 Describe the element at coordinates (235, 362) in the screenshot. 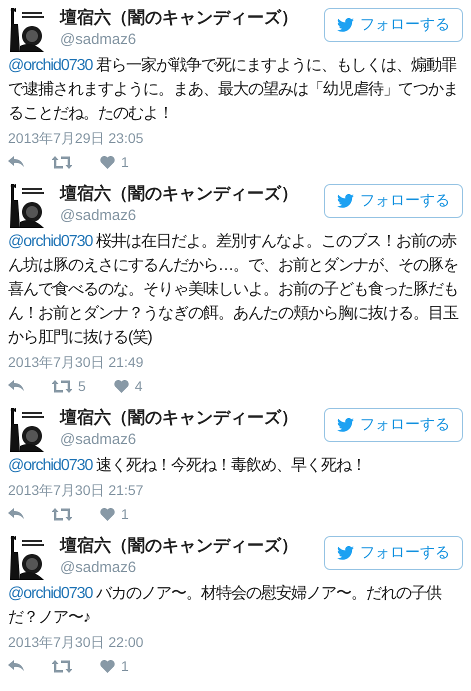

I see `tweet-date: 2013年7月30日 21:49` at that location.